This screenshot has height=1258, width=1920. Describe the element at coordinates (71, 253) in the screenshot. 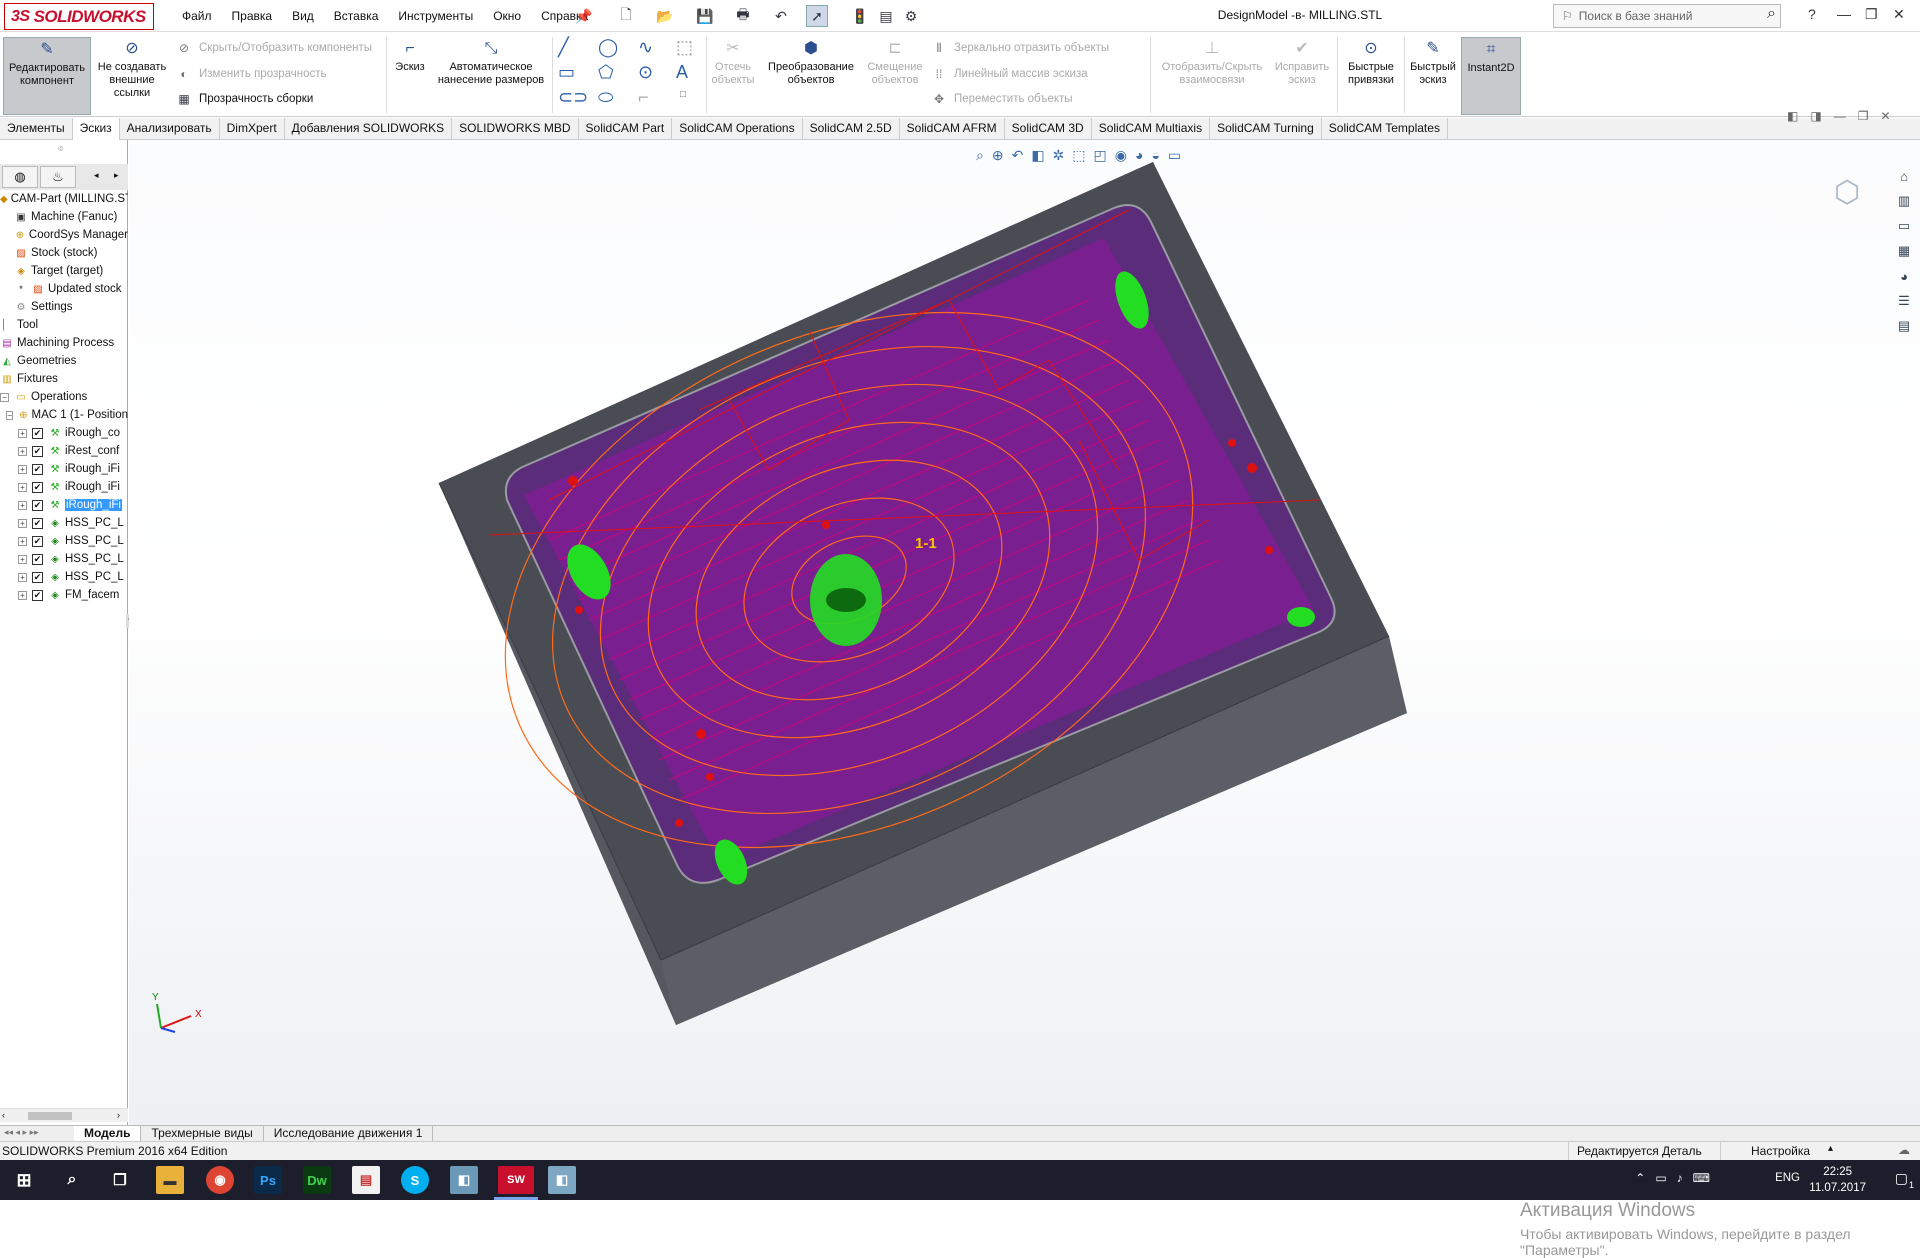

I see `tree-stock: ▨ Stock (stock)` at that location.